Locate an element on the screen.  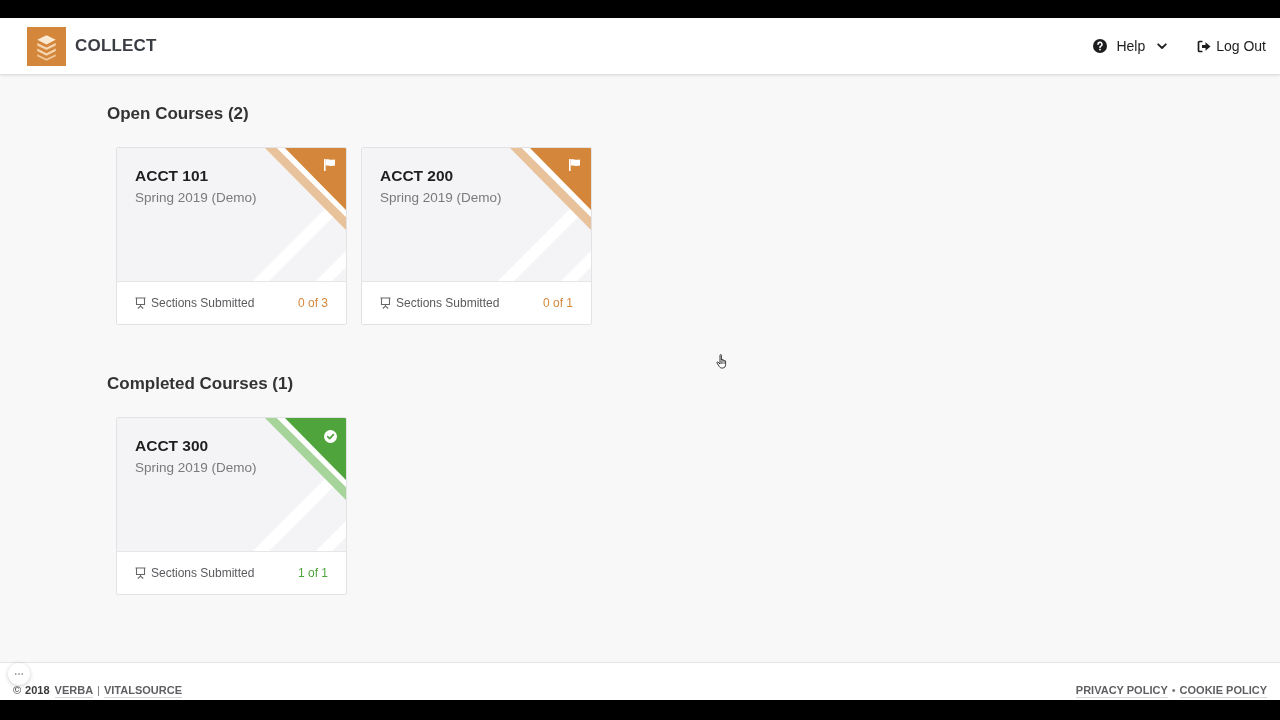
log-out-icon is located at coordinates (1204, 46).